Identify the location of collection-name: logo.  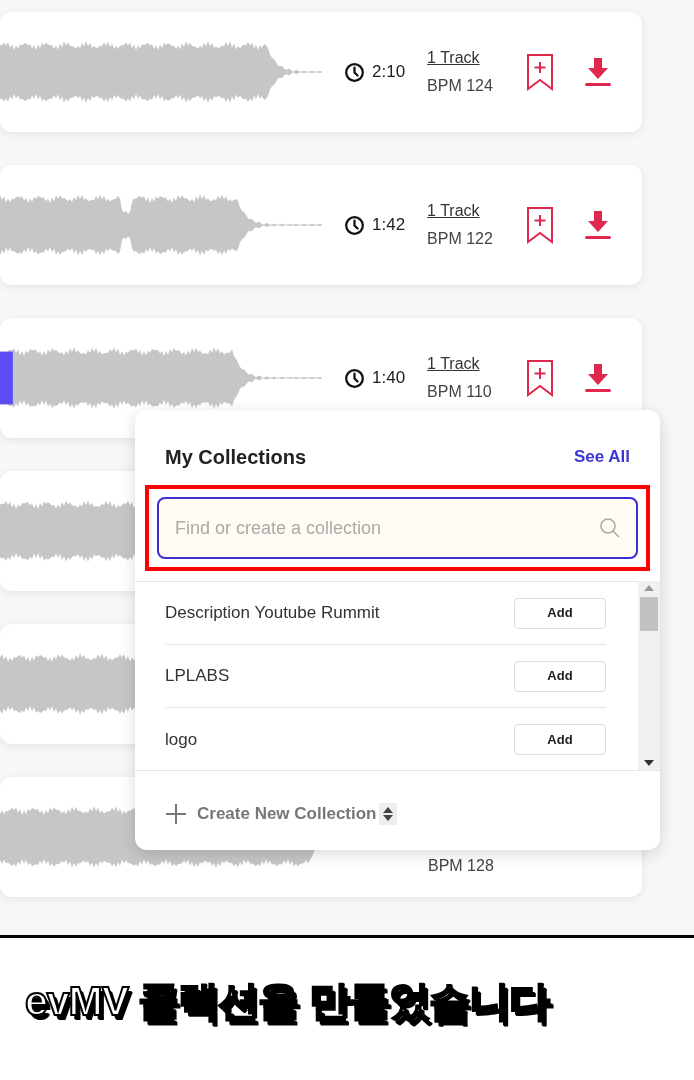
(181, 739).